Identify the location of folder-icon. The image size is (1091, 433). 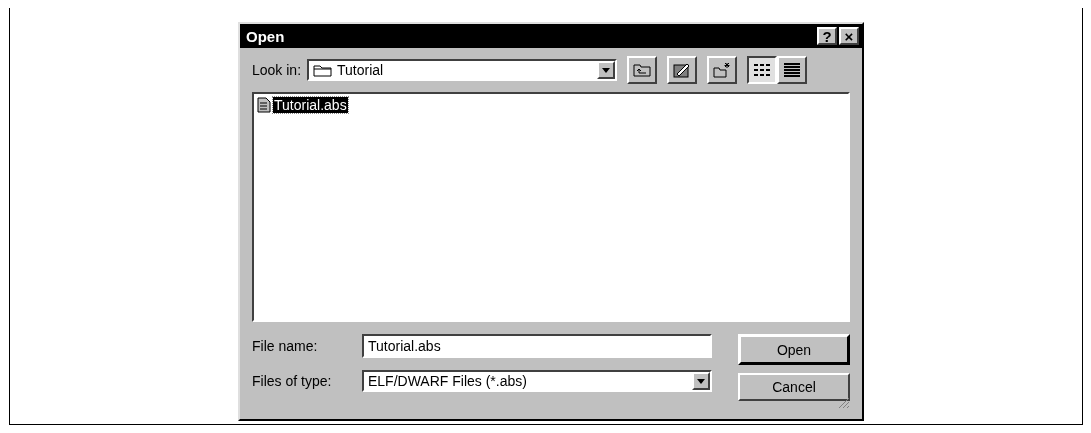
(323, 70).